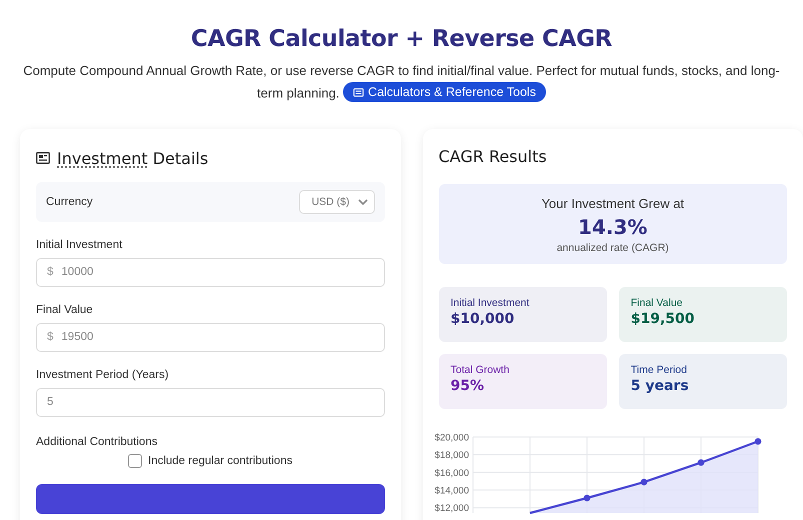 This screenshot has height=520, width=803. Describe the element at coordinates (660, 386) in the screenshot. I see `stat-value: 5 years` at that location.